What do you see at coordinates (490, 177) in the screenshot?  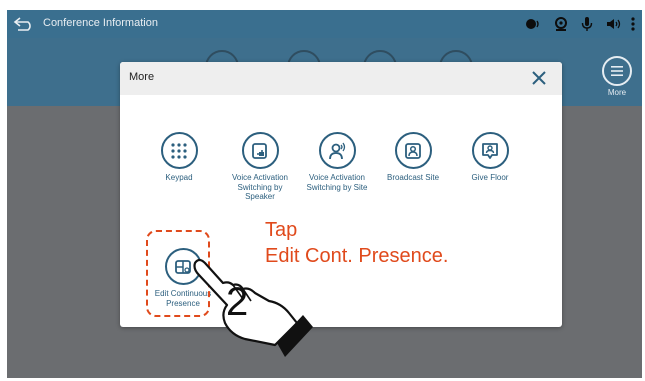 I see `give-floor-label: Give Floor` at bounding box center [490, 177].